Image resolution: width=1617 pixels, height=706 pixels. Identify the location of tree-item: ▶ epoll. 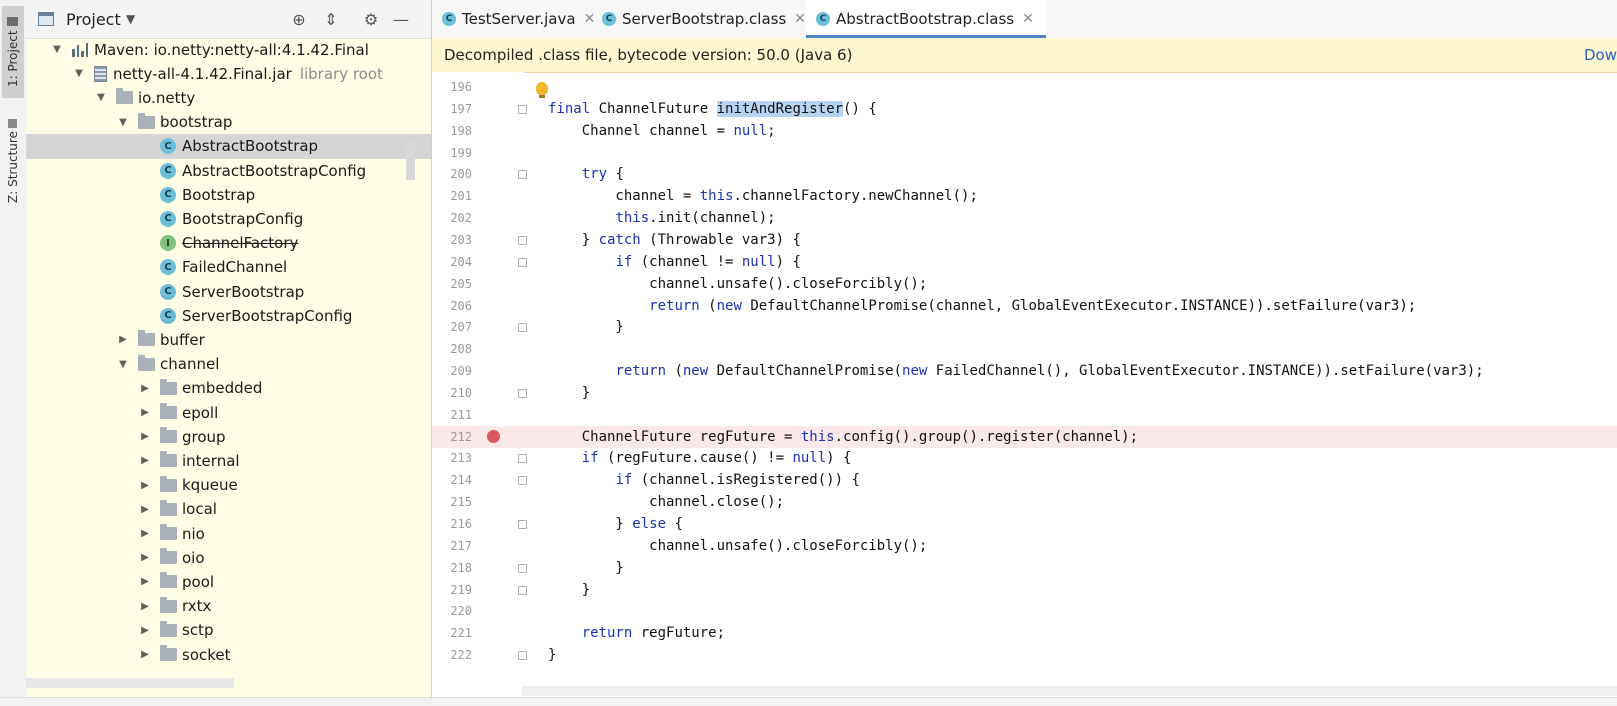
(228, 412).